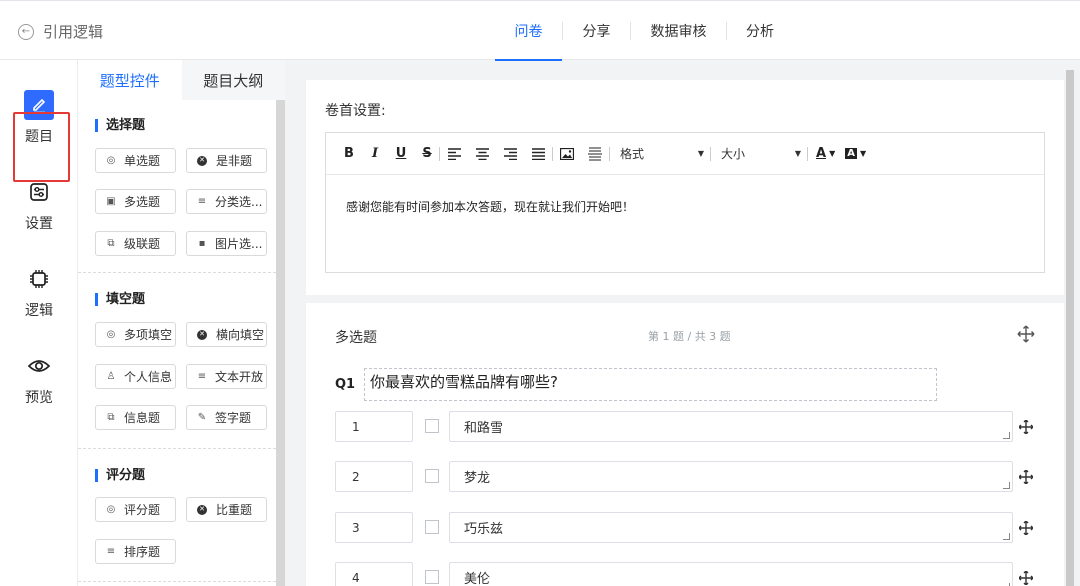  Describe the element at coordinates (120, 299) in the screenshot. I see `section-title-fill: 填空题` at that location.